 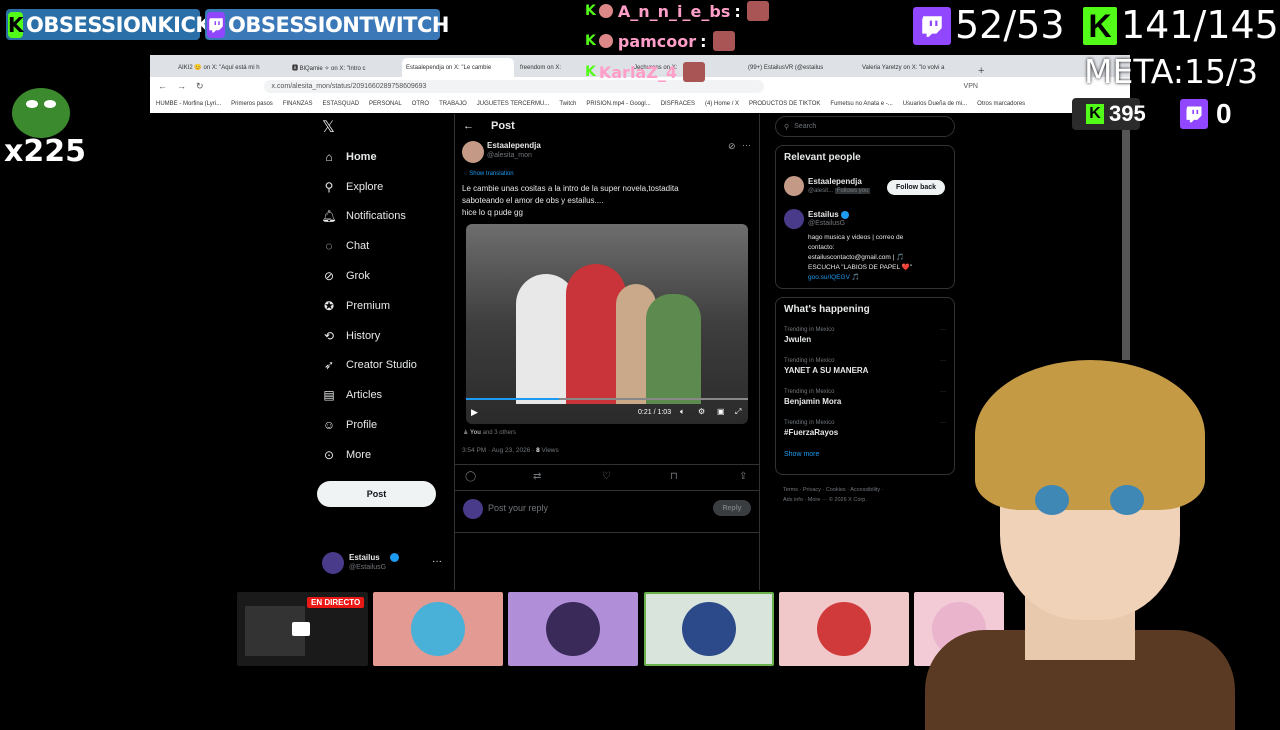 What do you see at coordinates (784, 104) in the screenshot?
I see `bookmark-folder: PRODUCTOS DE TIKTOK` at bounding box center [784, 104].